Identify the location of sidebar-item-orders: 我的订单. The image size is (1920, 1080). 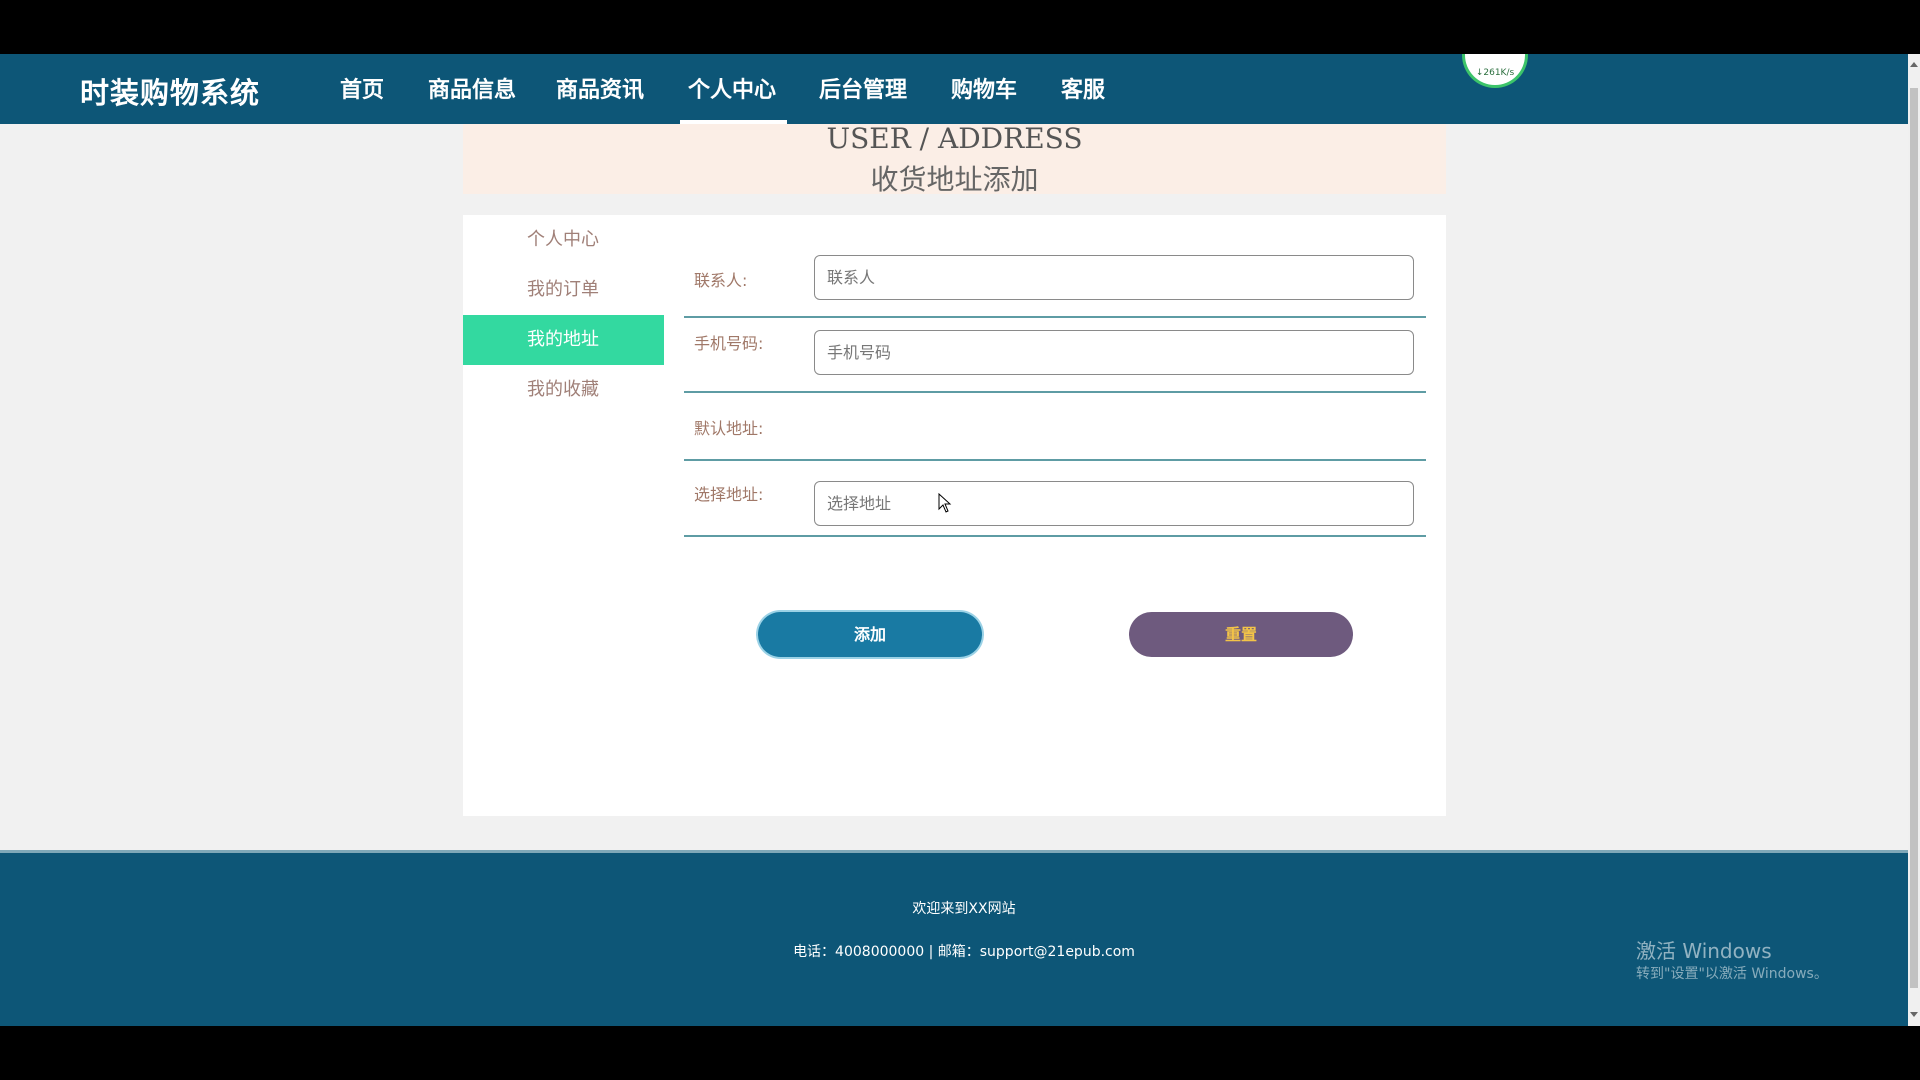
(563, 290).